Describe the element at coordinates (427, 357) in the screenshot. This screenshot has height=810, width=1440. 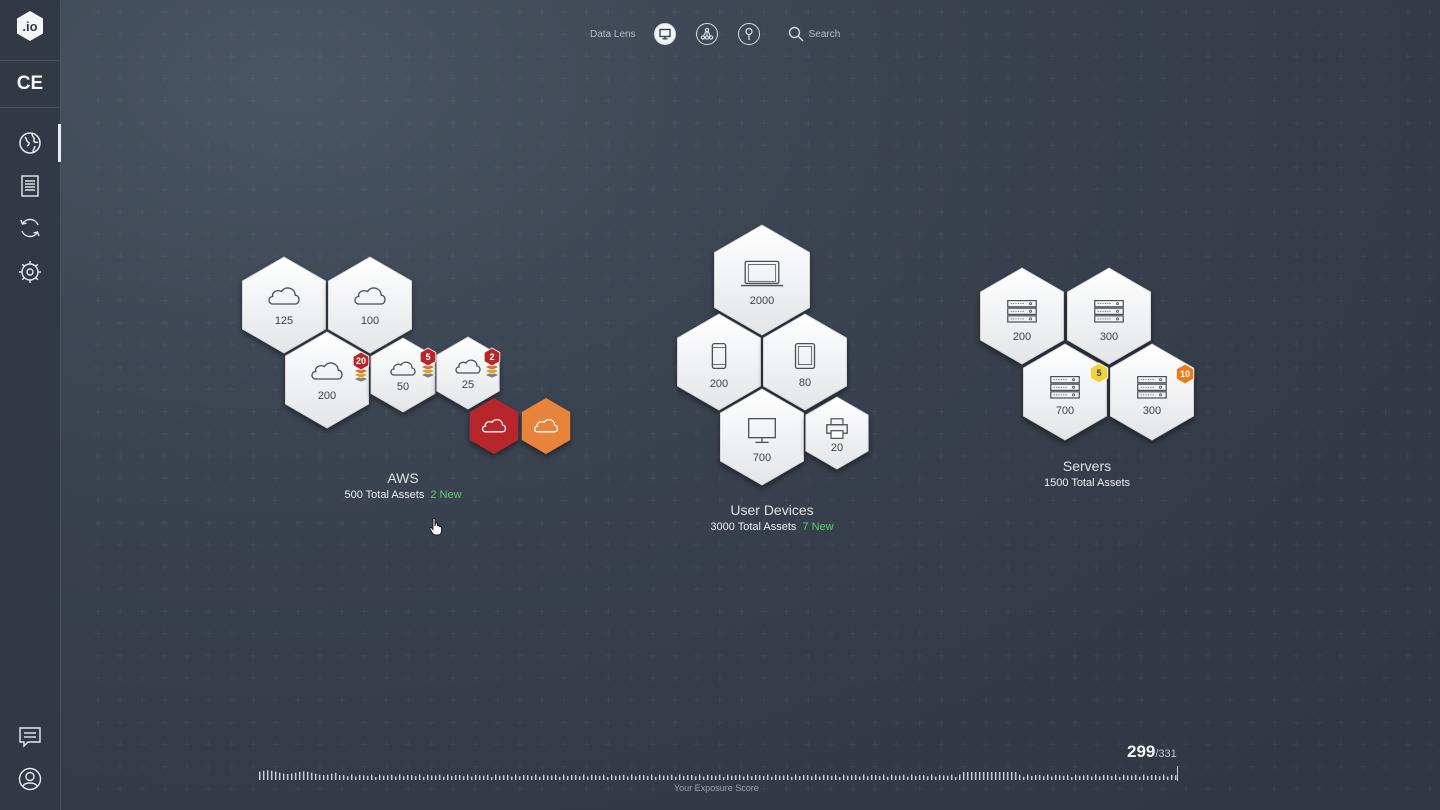
I see `vulnerability-badge-count: 5` at that location.